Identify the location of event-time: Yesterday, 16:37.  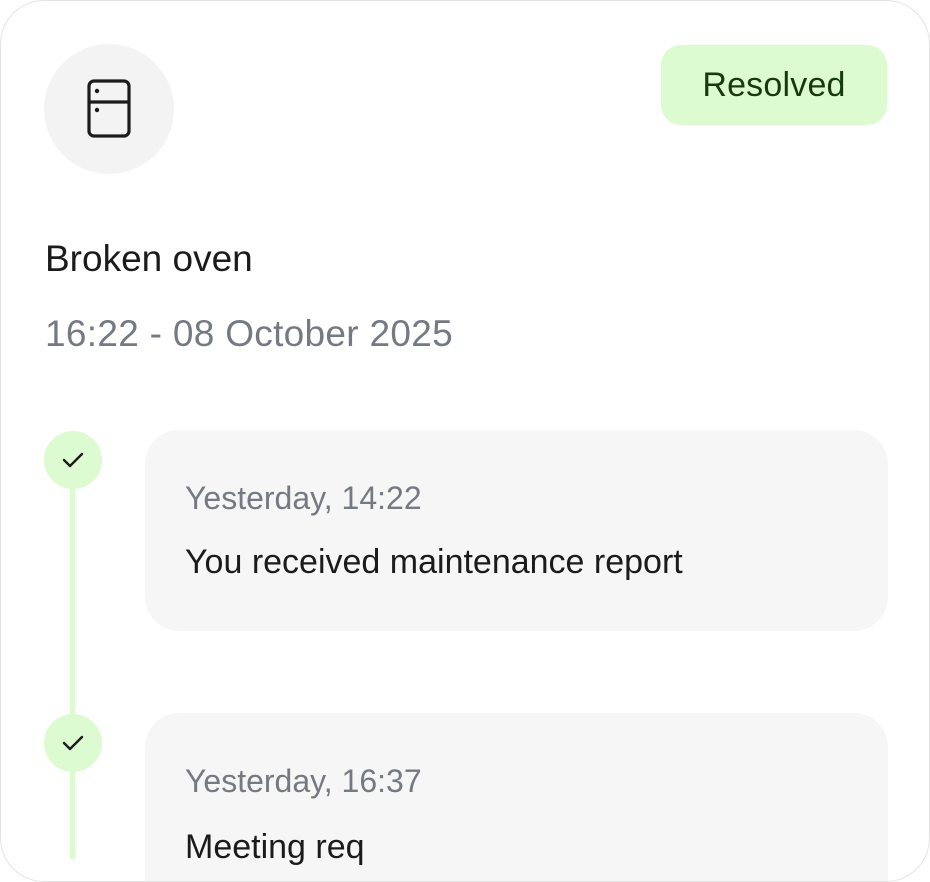
(303, 781).